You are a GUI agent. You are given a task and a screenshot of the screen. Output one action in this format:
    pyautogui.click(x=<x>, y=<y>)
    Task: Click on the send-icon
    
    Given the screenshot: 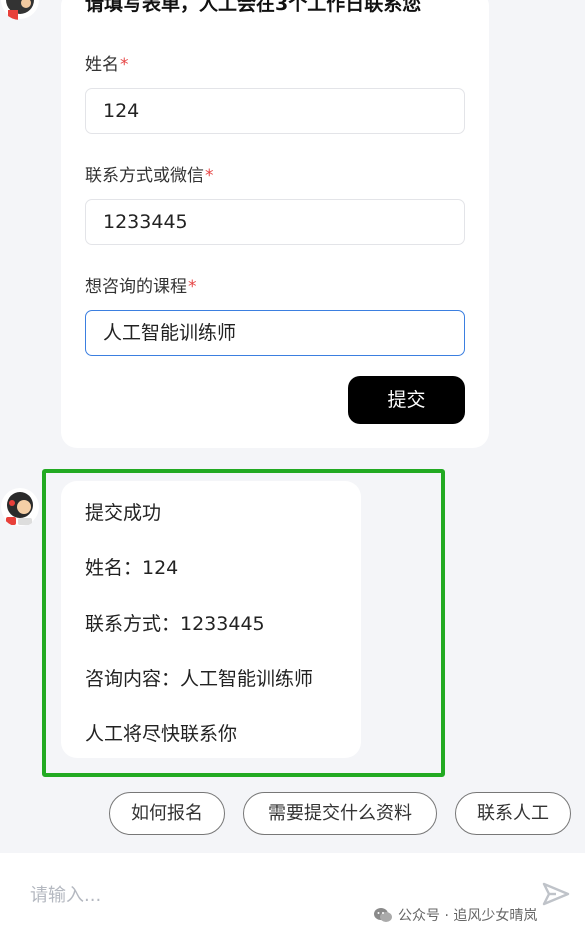 What is the action you would take?
    pyautogui.click(x=556, y=895)
    